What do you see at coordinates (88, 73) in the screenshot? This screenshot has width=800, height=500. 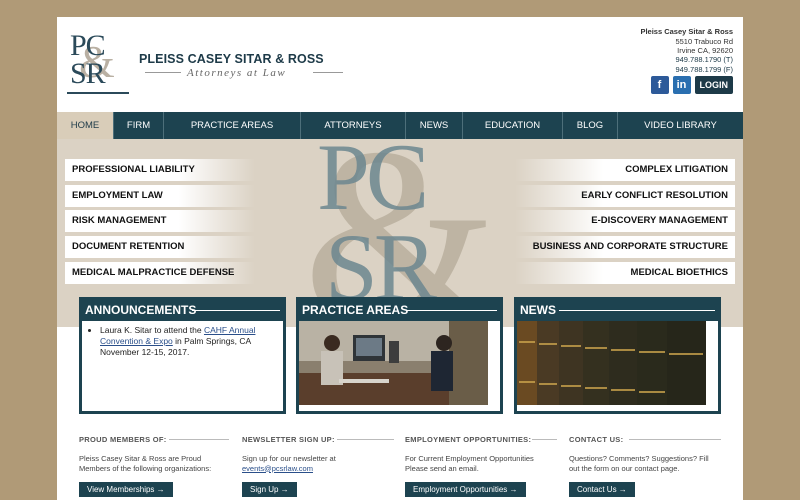 I see `logo-letters-bottom: SR` at bounding box center [88, 73].